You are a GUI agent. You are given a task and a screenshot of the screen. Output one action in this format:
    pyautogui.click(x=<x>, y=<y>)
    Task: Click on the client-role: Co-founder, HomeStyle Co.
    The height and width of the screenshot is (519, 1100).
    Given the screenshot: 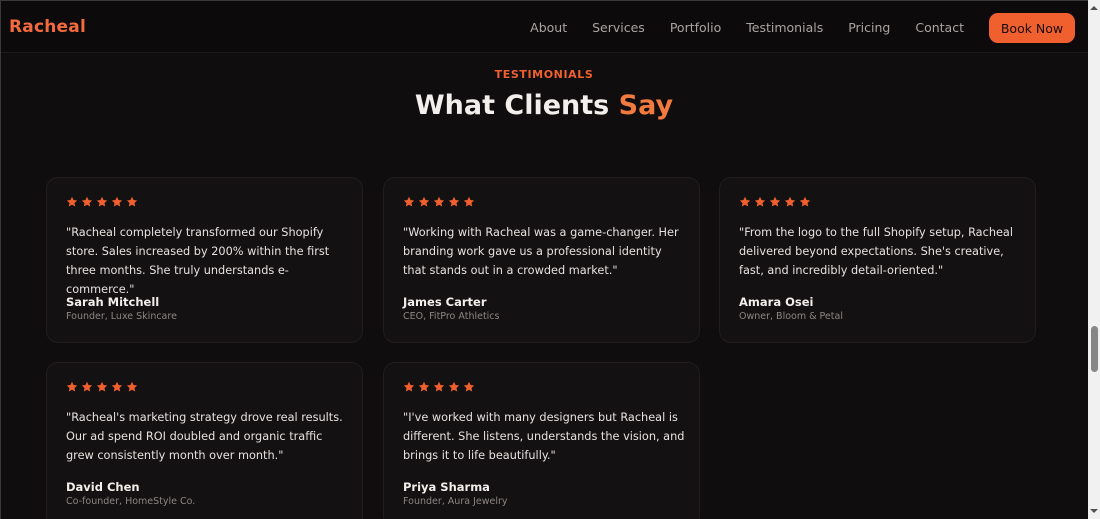 What is the action you would take?
    pyautogui.click(x=131, y=501)
    